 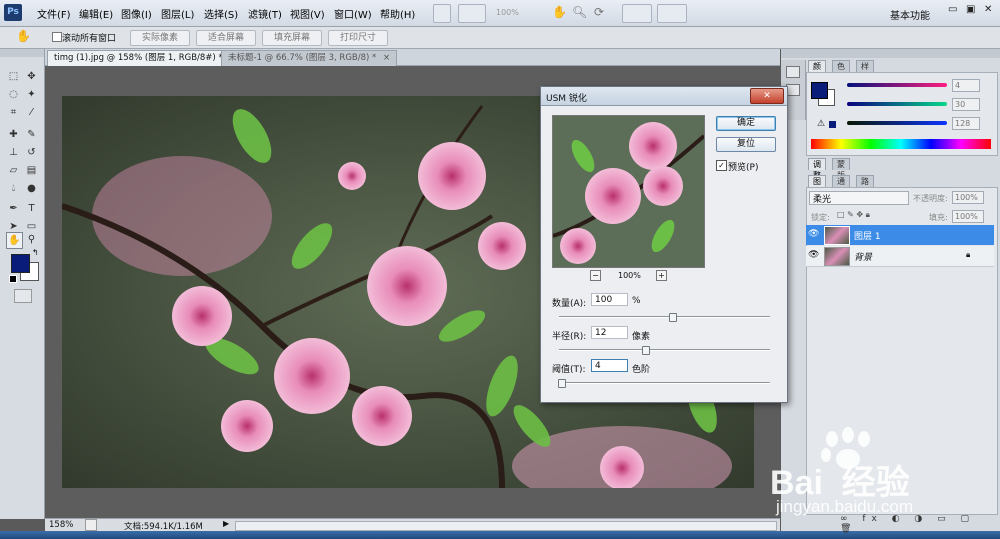 I want to click on menu-edit: 编辑(E), so click(x=96, y=13).